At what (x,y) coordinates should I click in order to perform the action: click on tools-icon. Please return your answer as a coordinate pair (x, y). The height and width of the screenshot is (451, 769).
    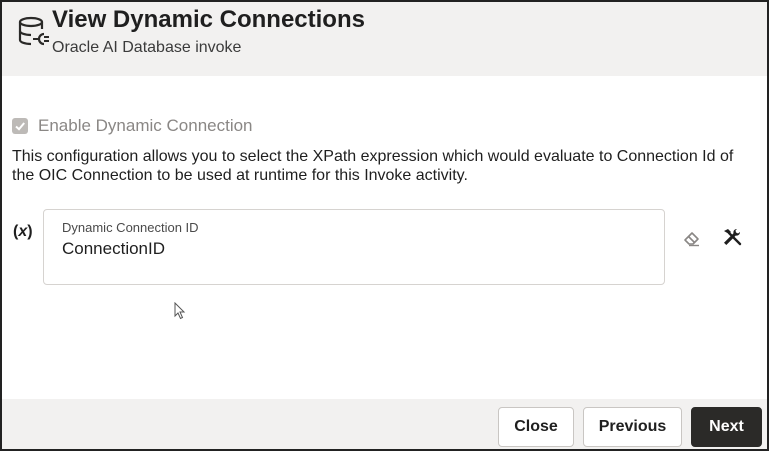
    Looking at the image, I should click on (733, 237).